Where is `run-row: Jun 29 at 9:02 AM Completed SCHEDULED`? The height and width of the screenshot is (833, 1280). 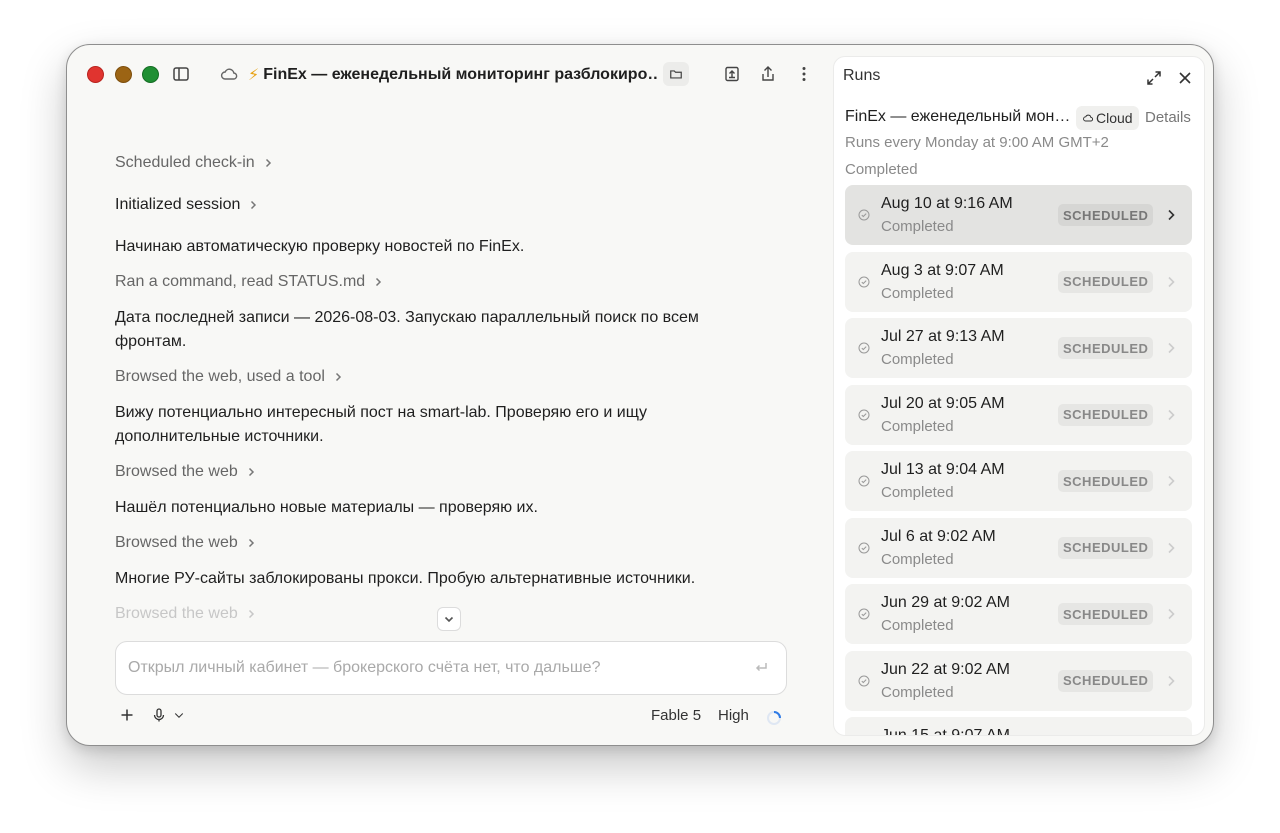
run-row: Jun 29 at 9:02 AM Completed SCHEDULED is located at coordinates (1018, 614).